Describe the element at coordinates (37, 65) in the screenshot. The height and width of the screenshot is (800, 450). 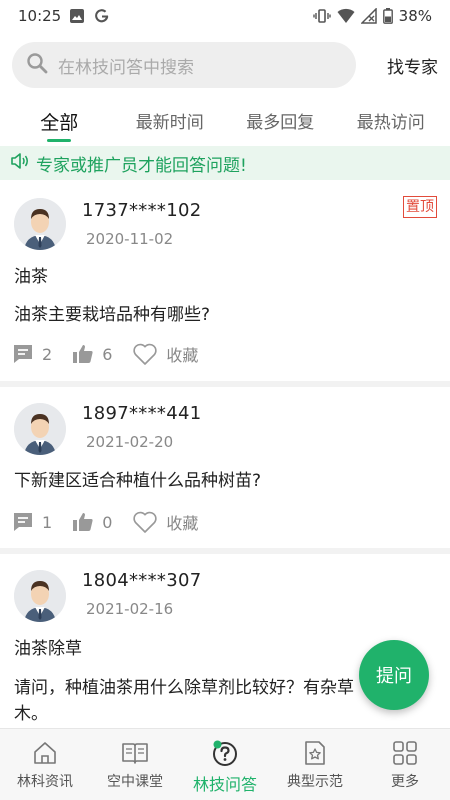
I see `search-icon` at that location.